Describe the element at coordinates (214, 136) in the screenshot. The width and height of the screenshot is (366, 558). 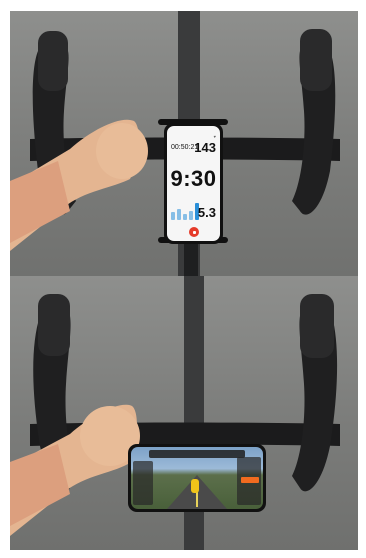
I see `heart-rate-caption: ♥` at that location.